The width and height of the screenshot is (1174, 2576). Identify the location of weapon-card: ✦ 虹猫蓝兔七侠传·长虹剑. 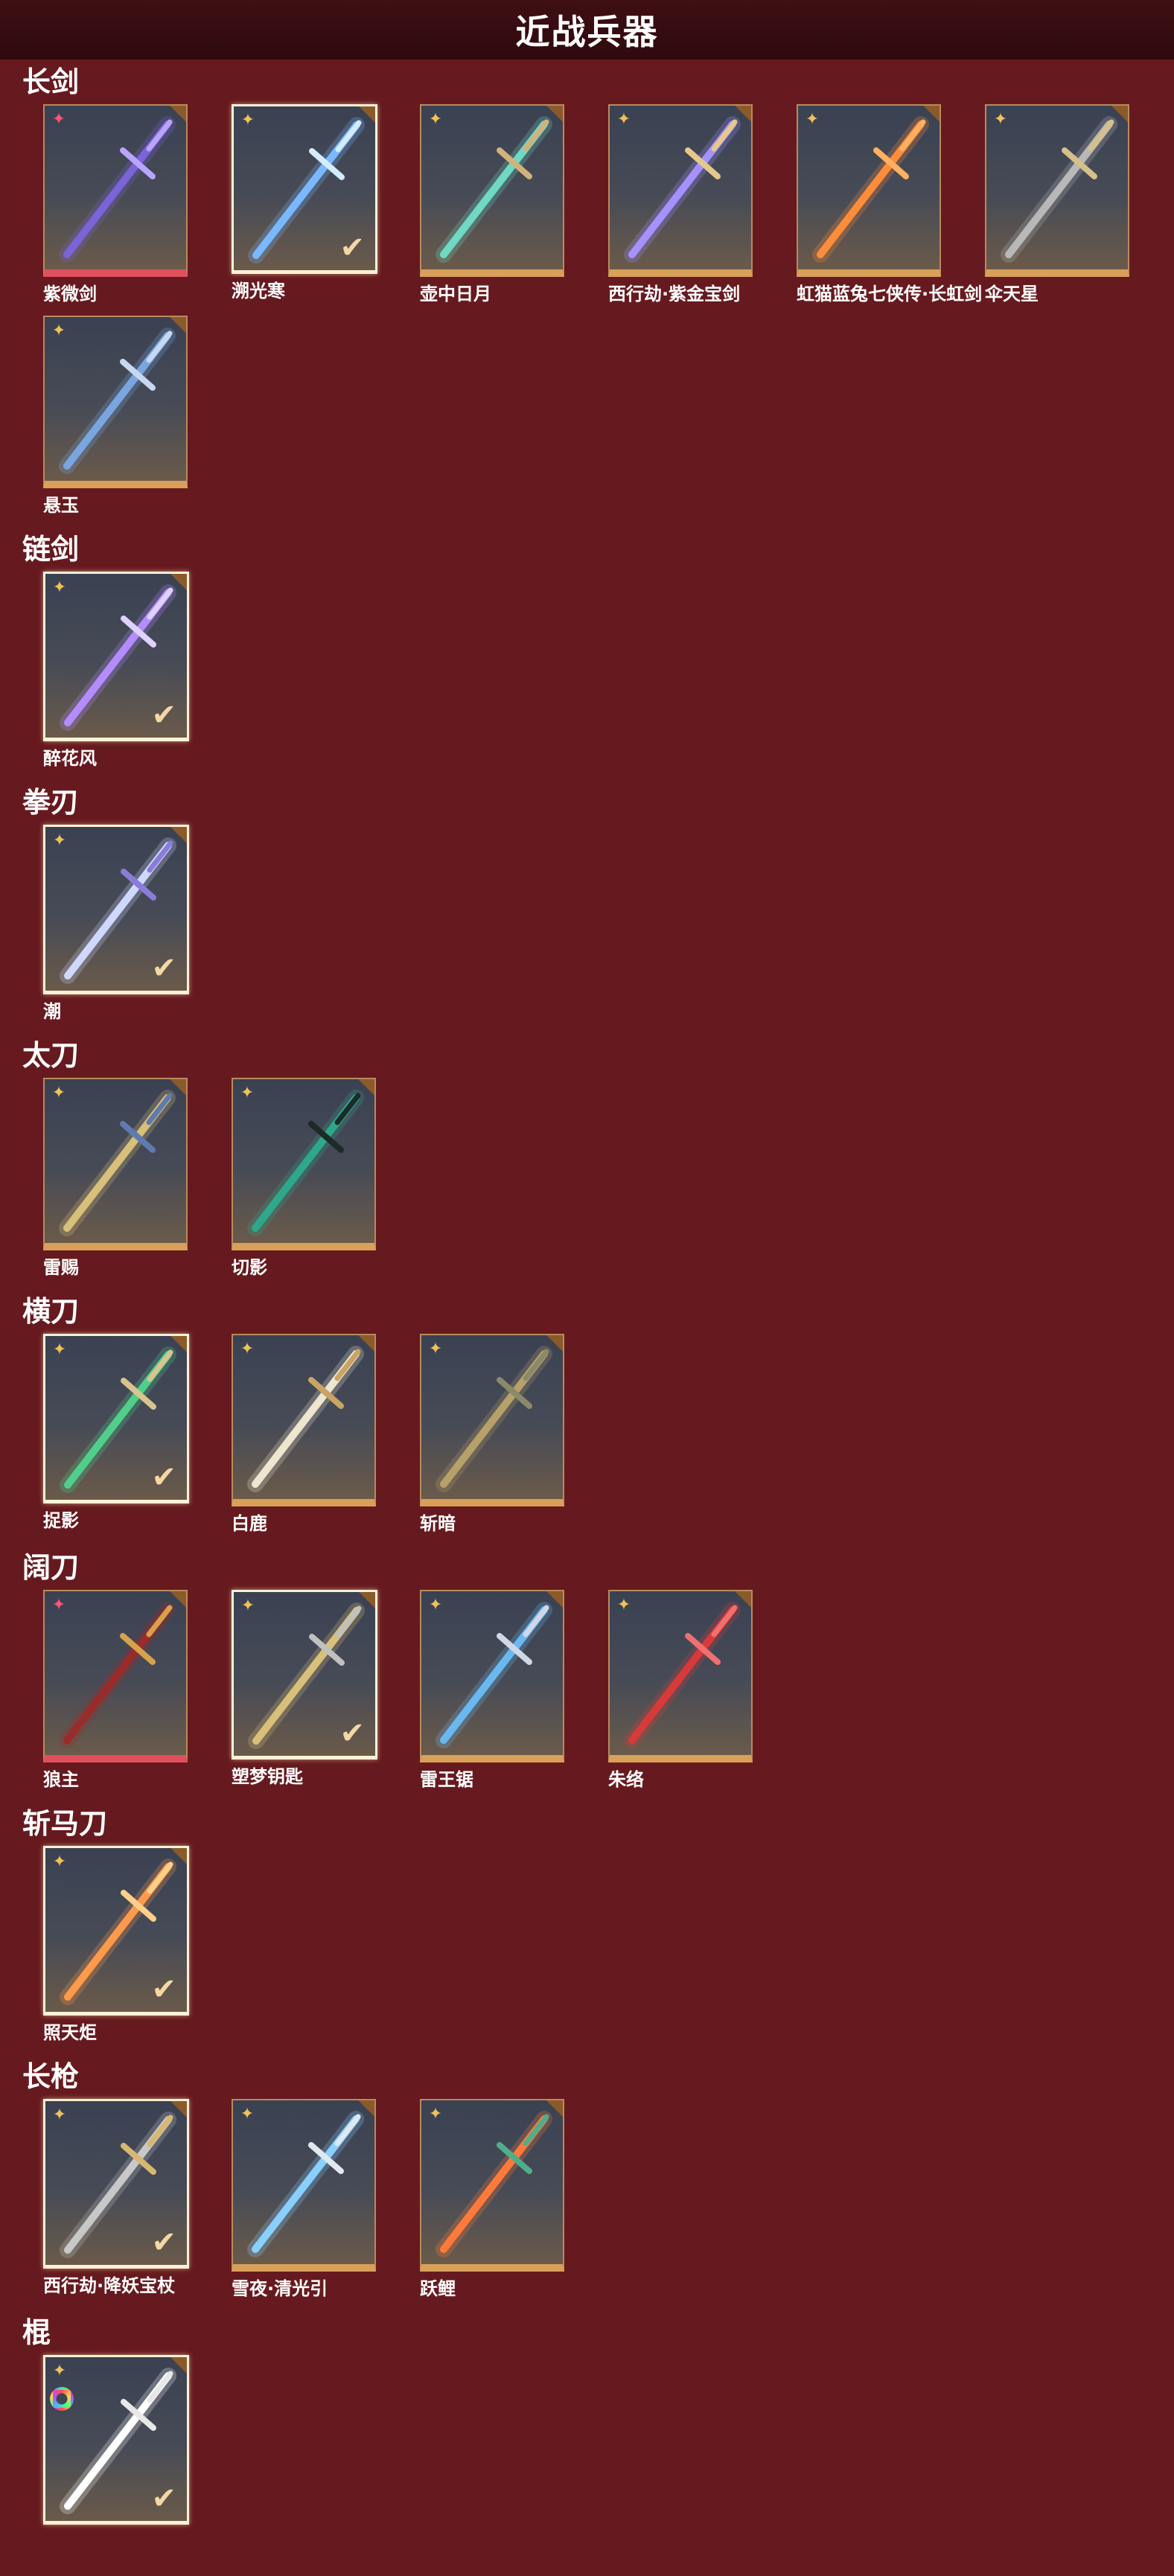
(890, 205).